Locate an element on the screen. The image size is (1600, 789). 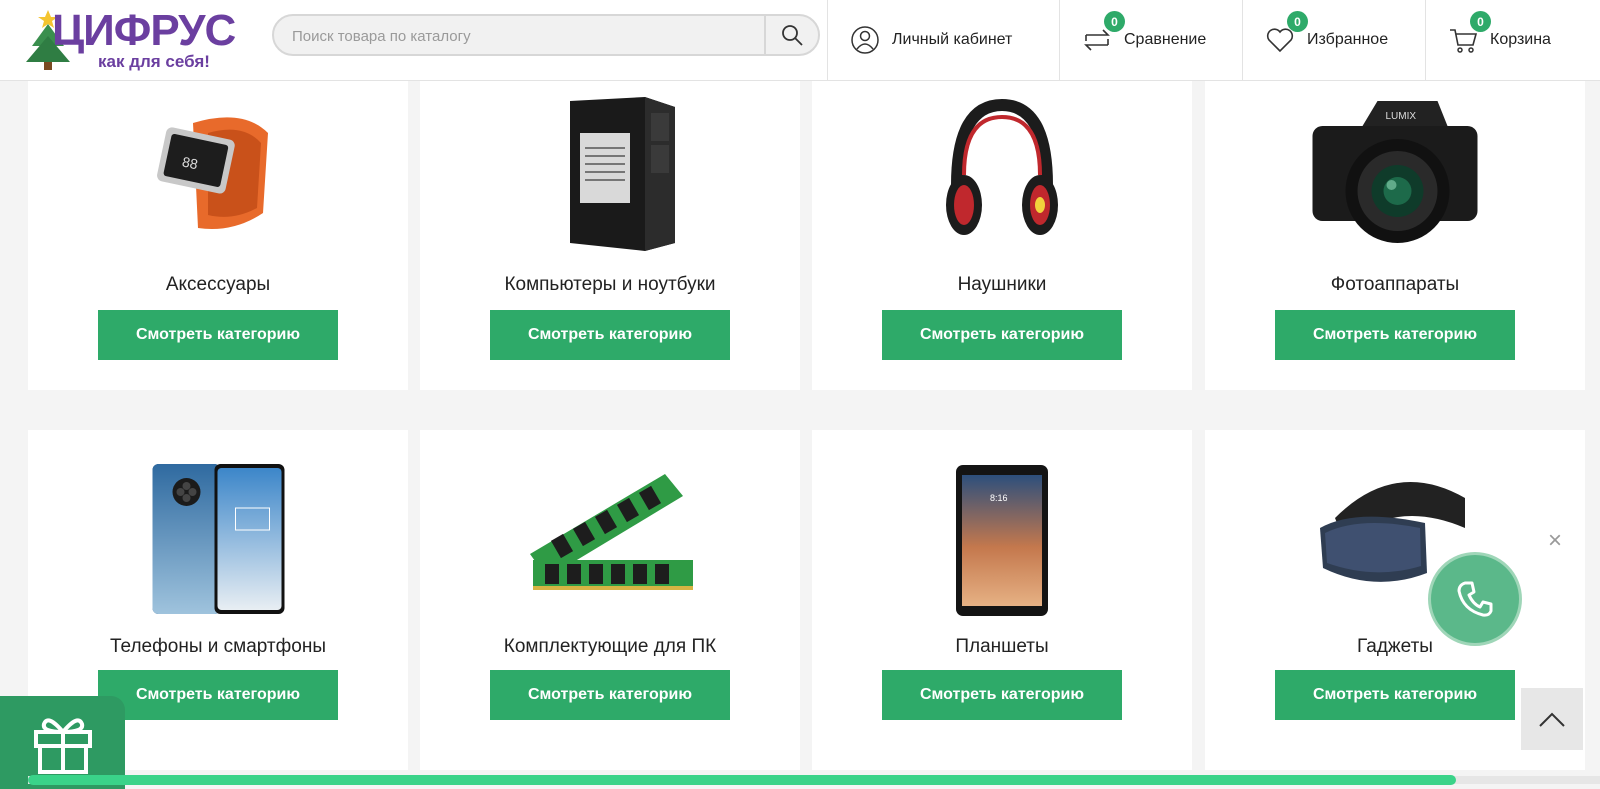
tablet-image: 8:16 is located at coordinates (1002, 540).